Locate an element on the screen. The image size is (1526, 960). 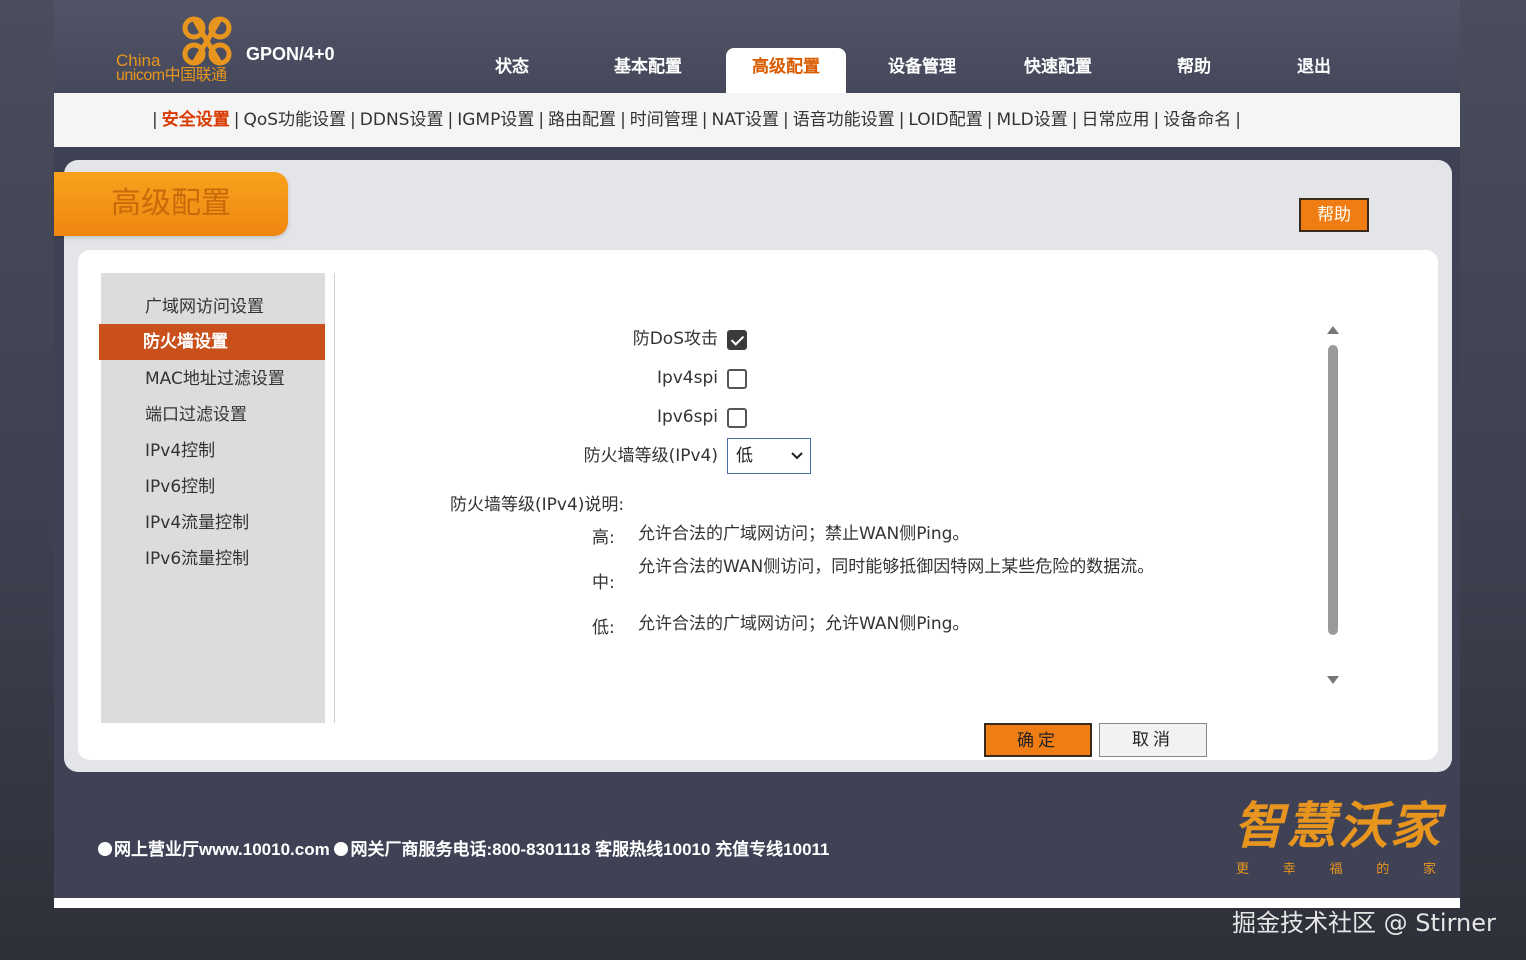
brand-main-text: 智慧沃家 is located at coordinates (1338, 826).